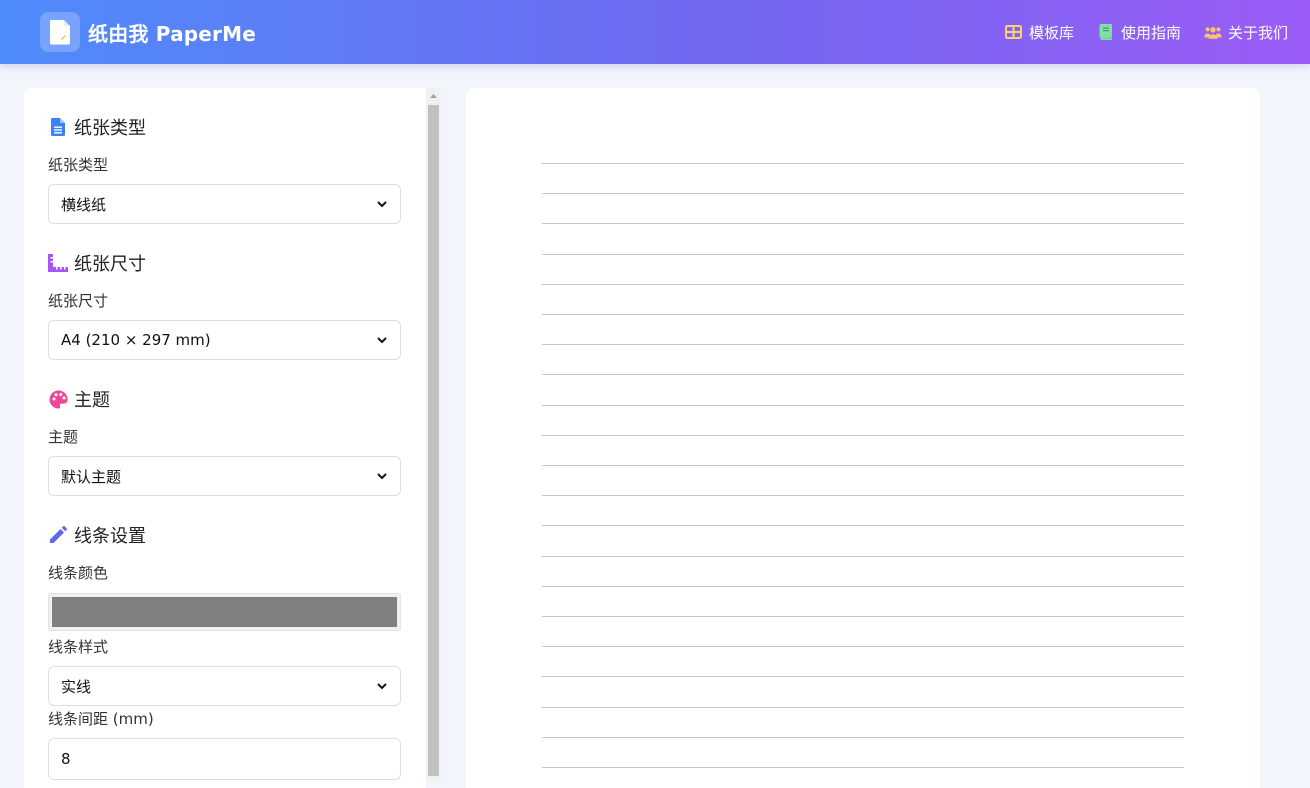 This screenshot has width=1310, height=788. Describe the element at coordinates (58, 127) in the screenshot. I see `document-icon` at that location.